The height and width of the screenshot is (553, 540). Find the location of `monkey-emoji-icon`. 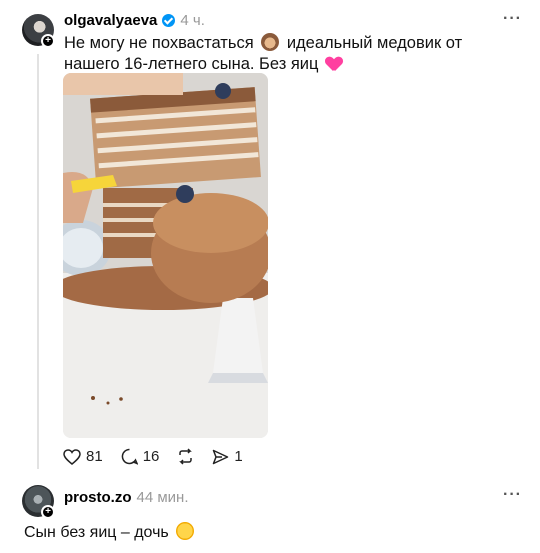

monkey-emoji-icon is located at coordinates (270, 42).